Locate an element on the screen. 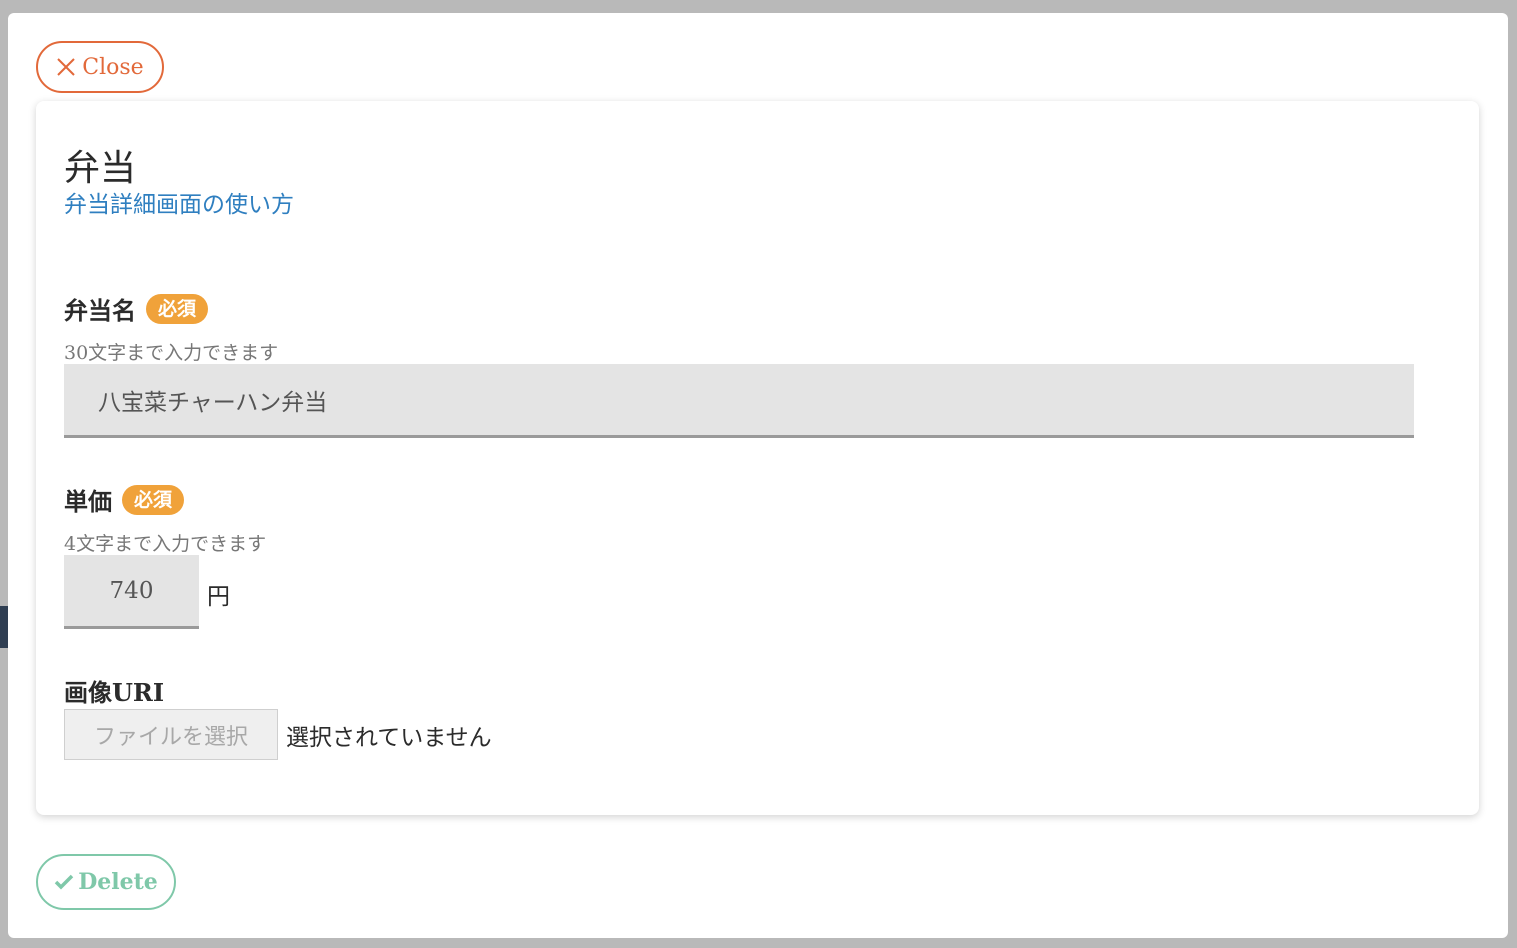 This screenshot has height=948, width=1517. check-icon is located at coordinates (64, 882).